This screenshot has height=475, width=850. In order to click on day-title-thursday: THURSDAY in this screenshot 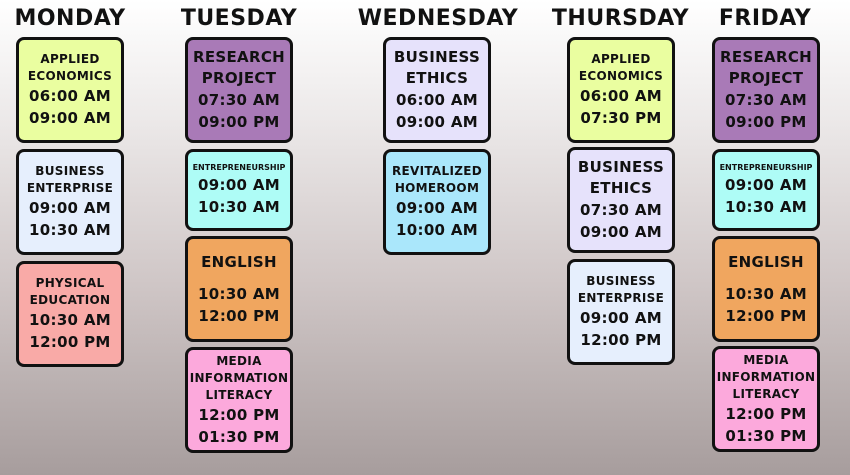, I will do `click(620, 18)`.